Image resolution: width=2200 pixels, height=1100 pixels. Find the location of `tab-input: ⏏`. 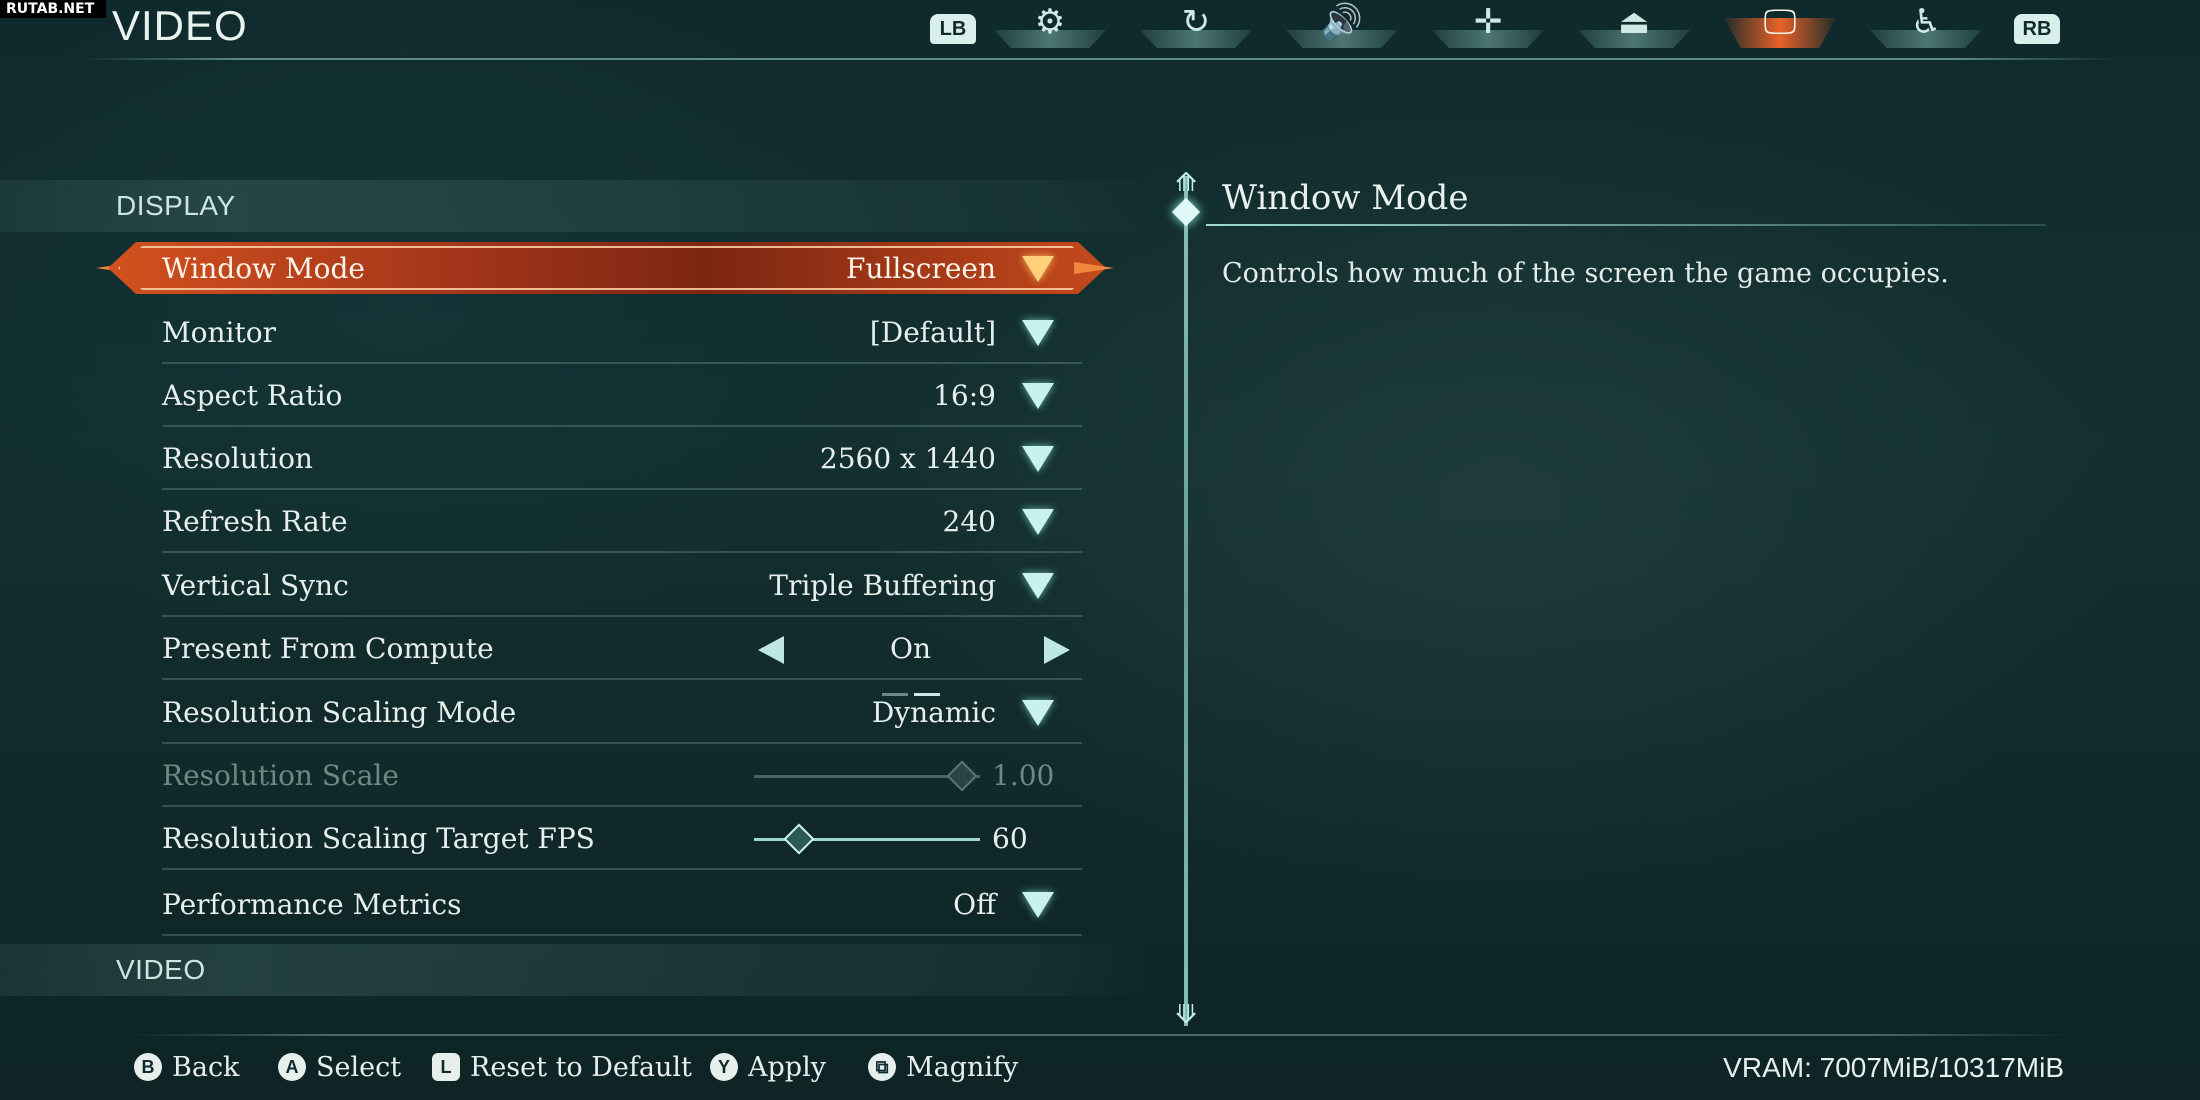

tab-input: ⏏ is located at coordinates (1634, 25).